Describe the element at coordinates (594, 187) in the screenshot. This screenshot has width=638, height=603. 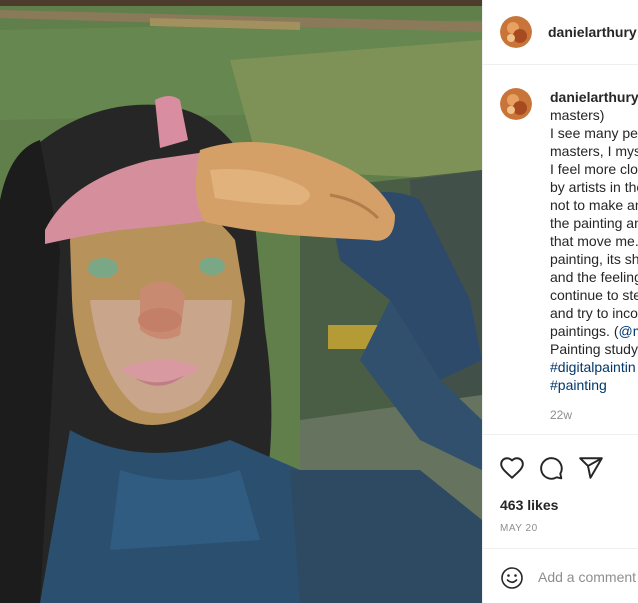
I see `caption-line: by artists in the` at that location.